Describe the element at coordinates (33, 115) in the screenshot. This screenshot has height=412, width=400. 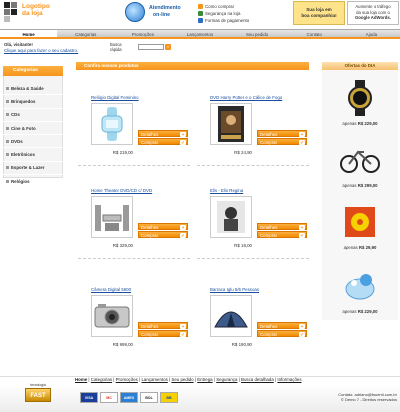
I see `category-item: CDs` at that location.